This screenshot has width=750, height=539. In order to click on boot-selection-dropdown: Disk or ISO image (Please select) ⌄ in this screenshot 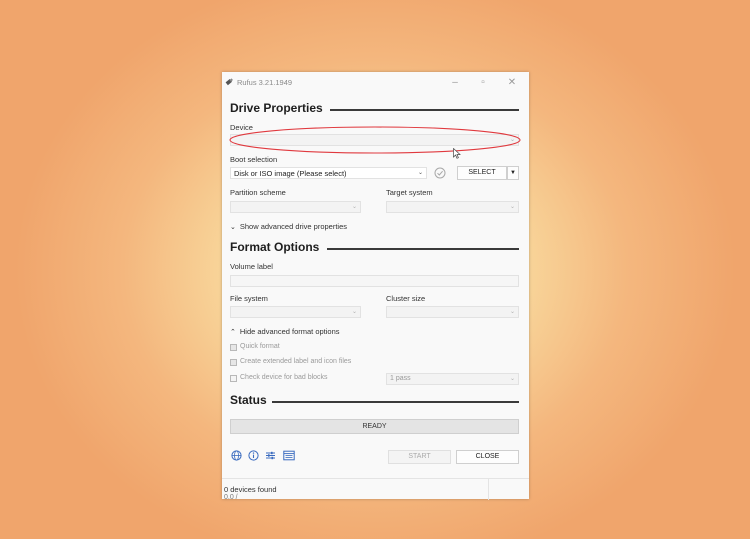, I will do `click(328, 173)`.